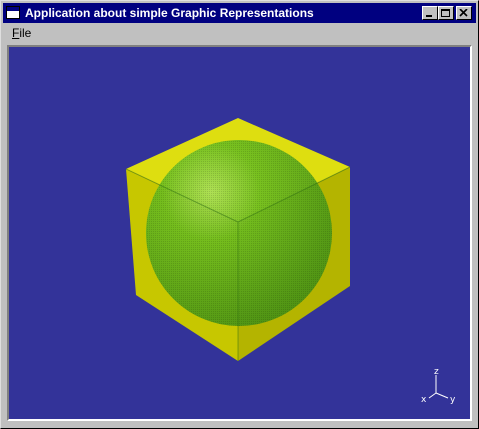  I want to click on axis-triad-icon, so click(438, 387).